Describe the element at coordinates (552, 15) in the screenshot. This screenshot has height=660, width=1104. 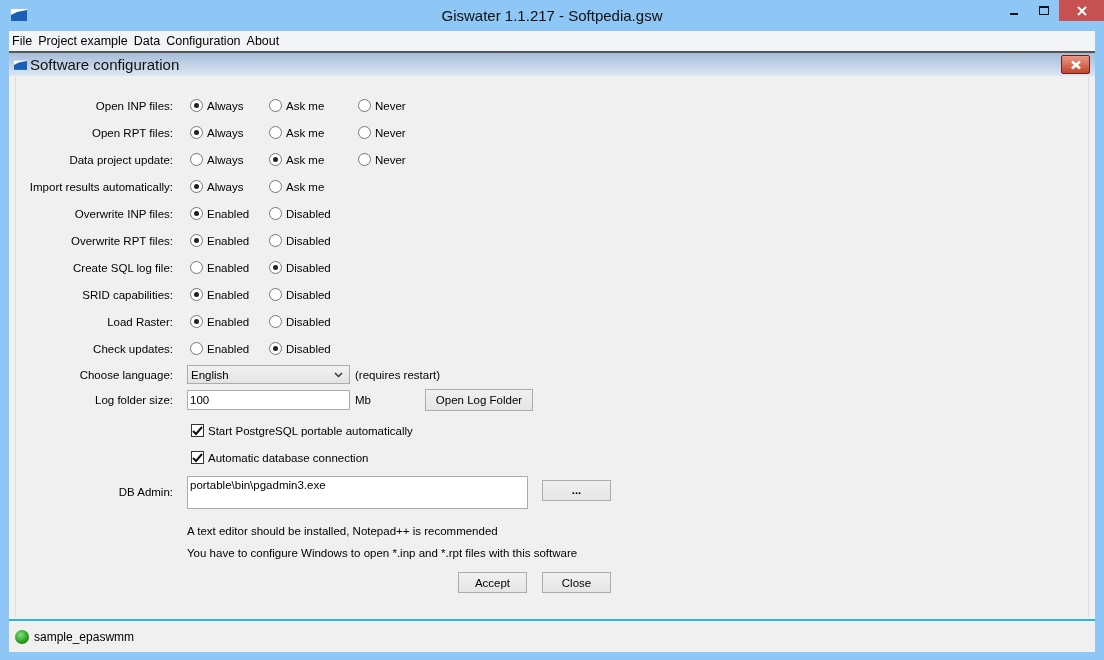
I see `window-title: Giswater 1.1.217 - Softpedia.gsw` at that location.